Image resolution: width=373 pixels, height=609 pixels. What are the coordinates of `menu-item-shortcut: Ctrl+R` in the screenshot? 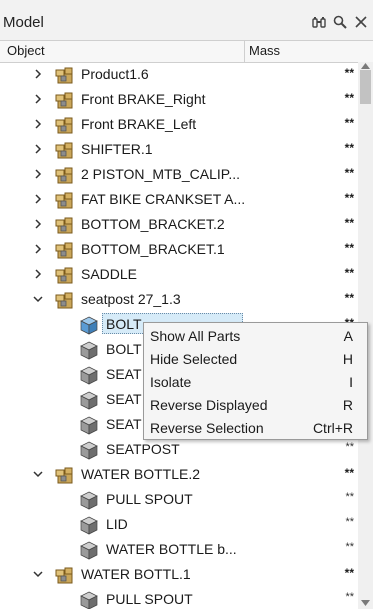 It's located at (332, 428).